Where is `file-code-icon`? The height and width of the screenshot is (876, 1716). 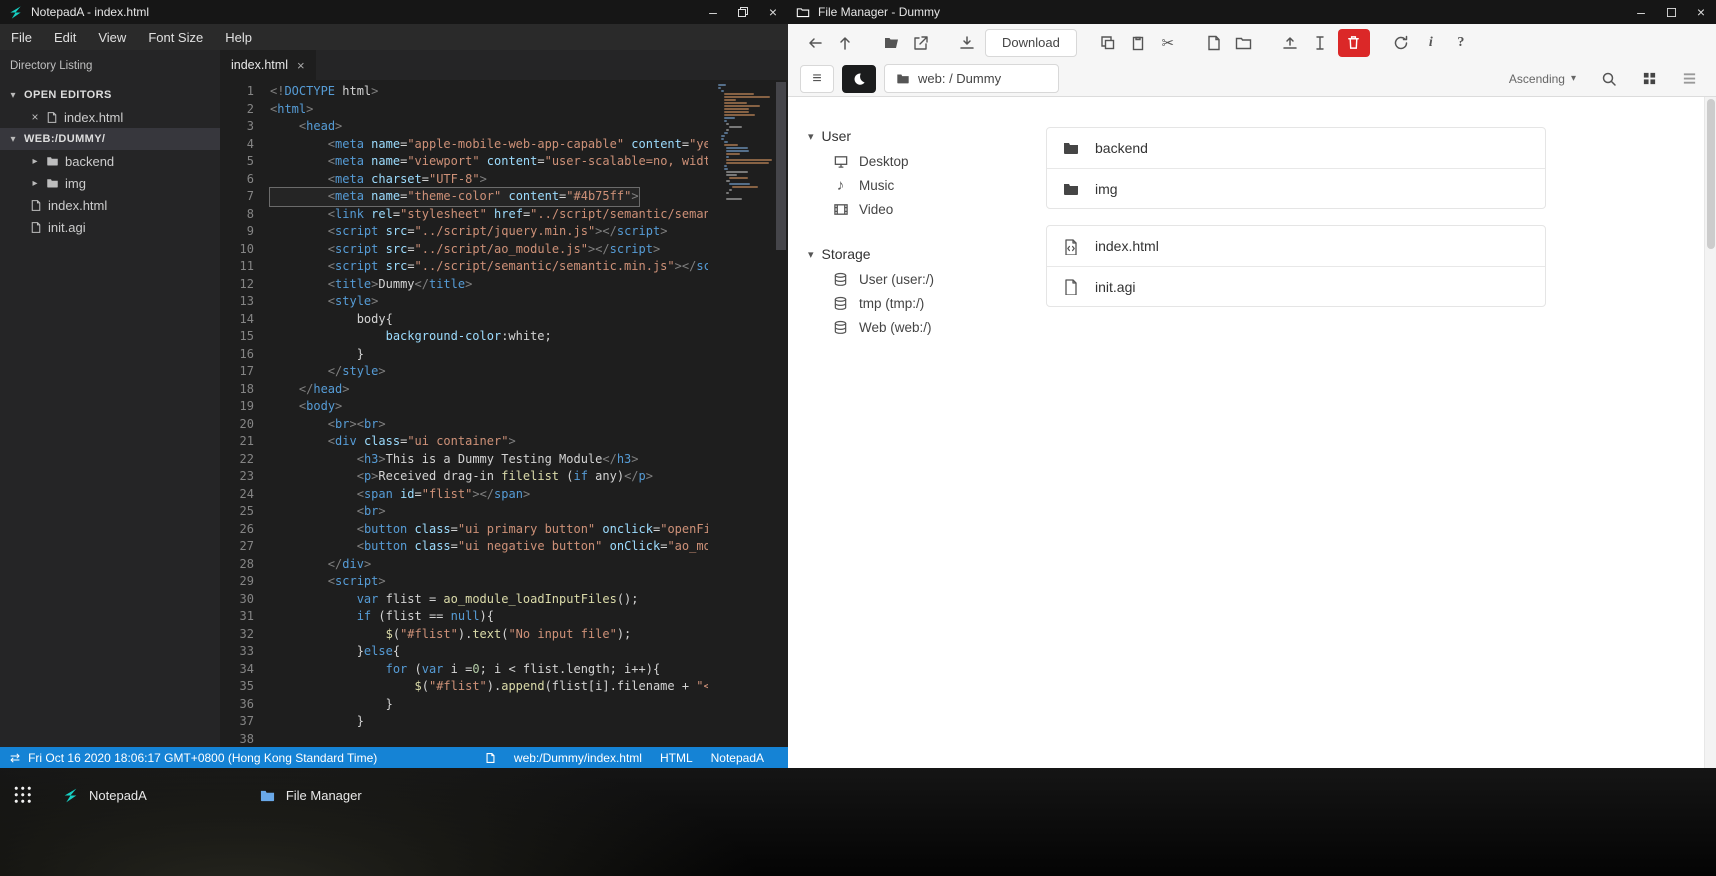 file-code-icon is located at coordinates (1071, 246).